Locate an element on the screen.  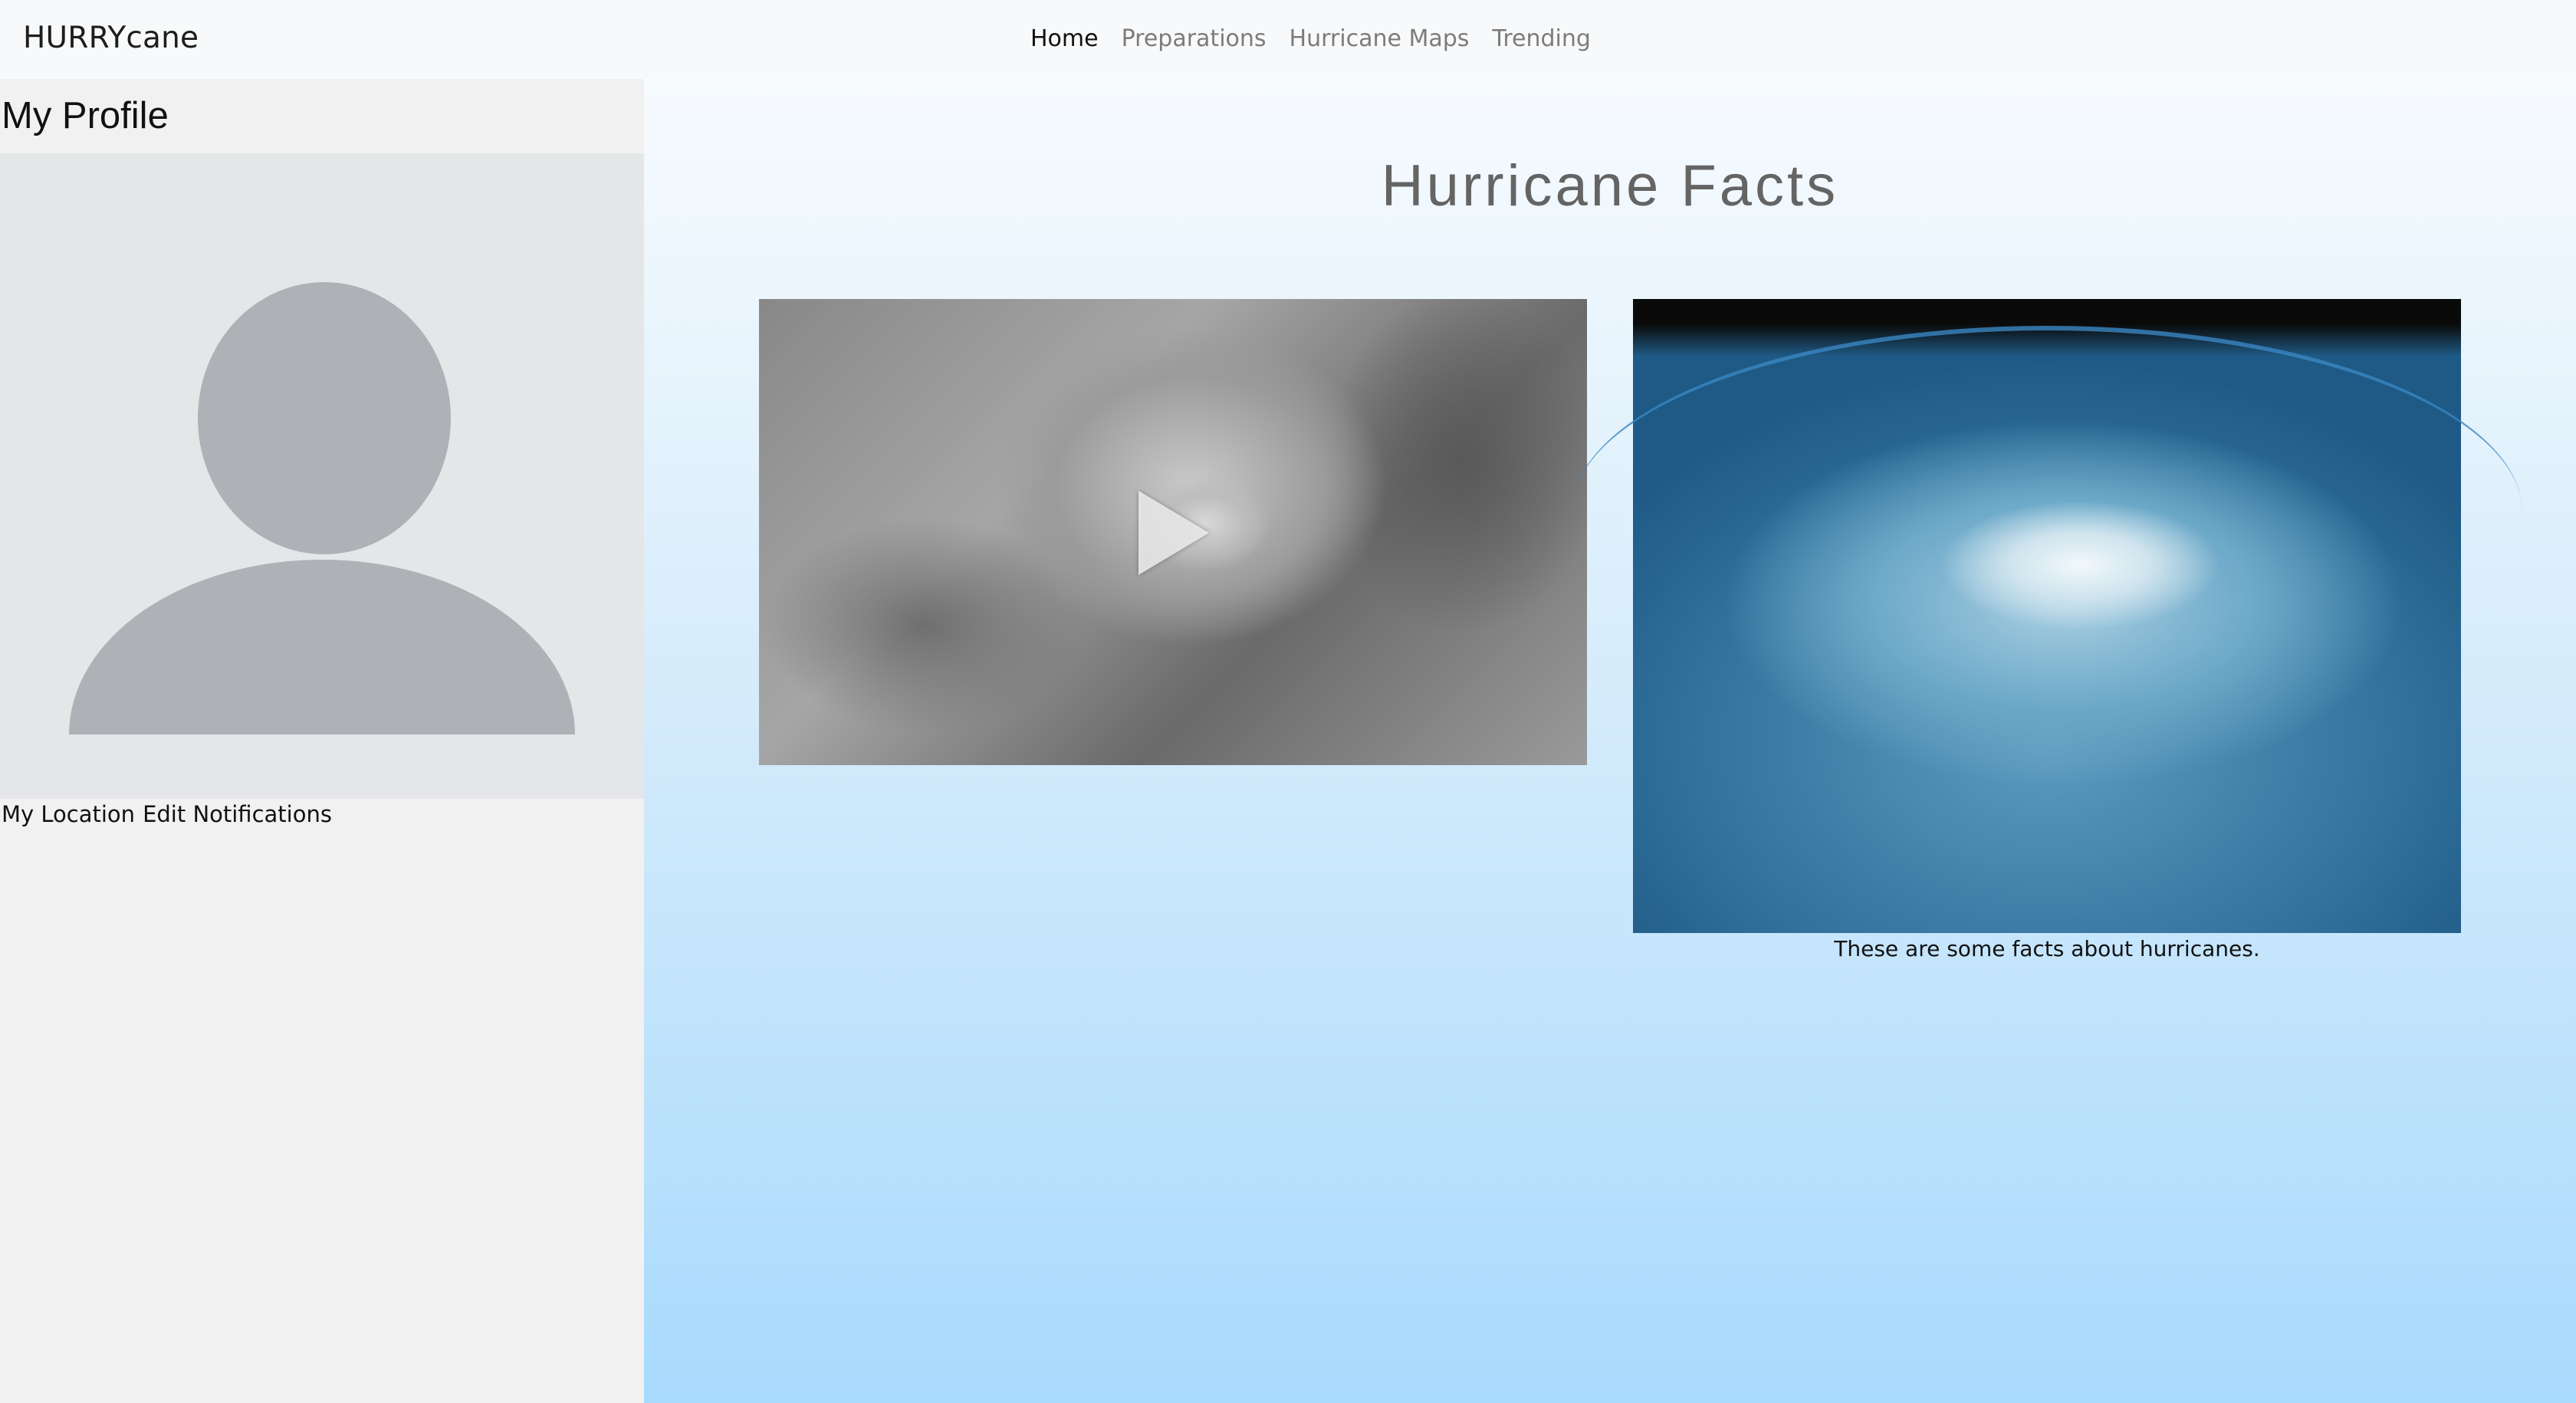
nav-home: Home is located at coordinates (1064, 39).